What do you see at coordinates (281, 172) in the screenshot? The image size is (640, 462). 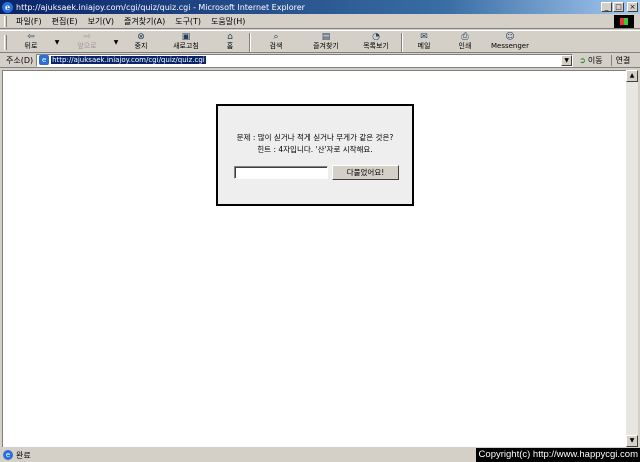 I see `answer-input` at bounding box center [281, 172].